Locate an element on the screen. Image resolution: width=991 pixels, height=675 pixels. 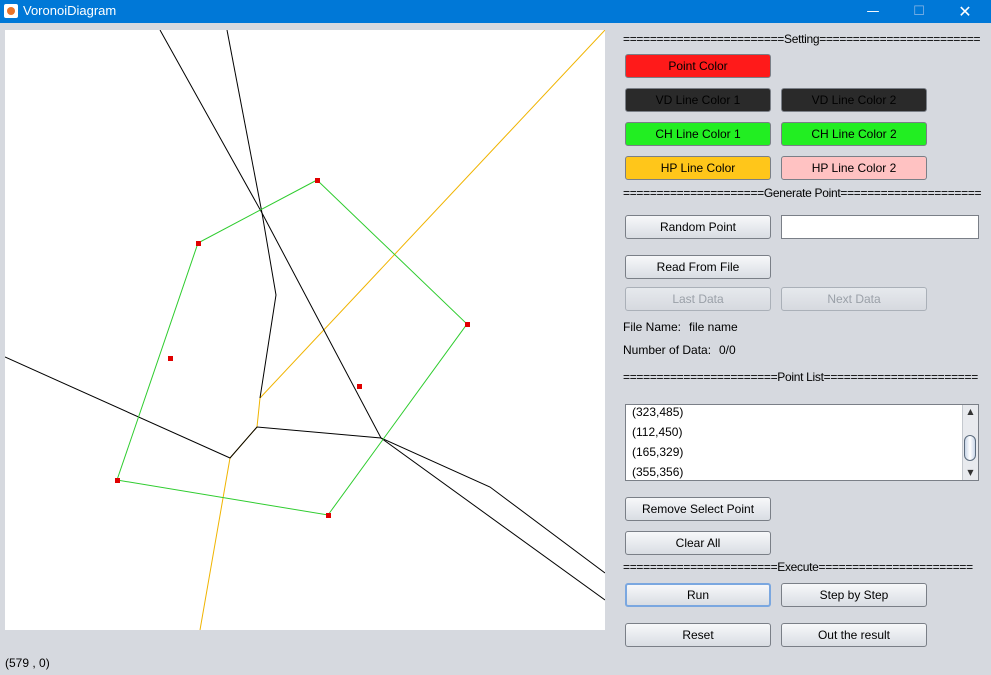
list-scrollbar: ▲ ▼ is located at coordinates (970, 442).